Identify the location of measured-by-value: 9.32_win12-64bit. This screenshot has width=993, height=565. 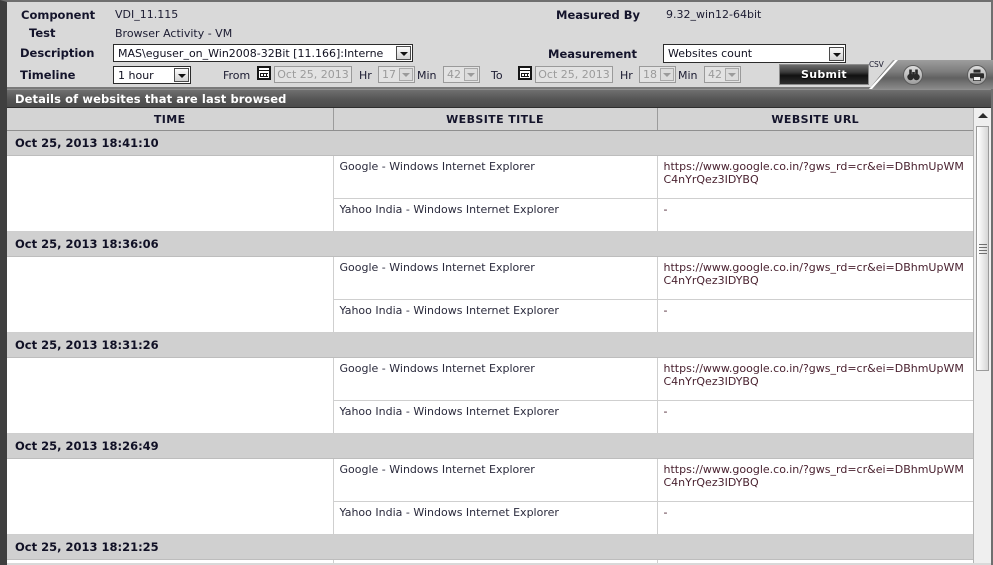
(714, 14).